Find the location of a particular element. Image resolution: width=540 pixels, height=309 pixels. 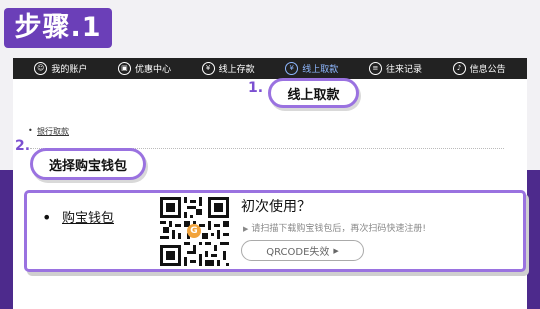

nav-label: 线上存款 is located at coordinates (236, 70).